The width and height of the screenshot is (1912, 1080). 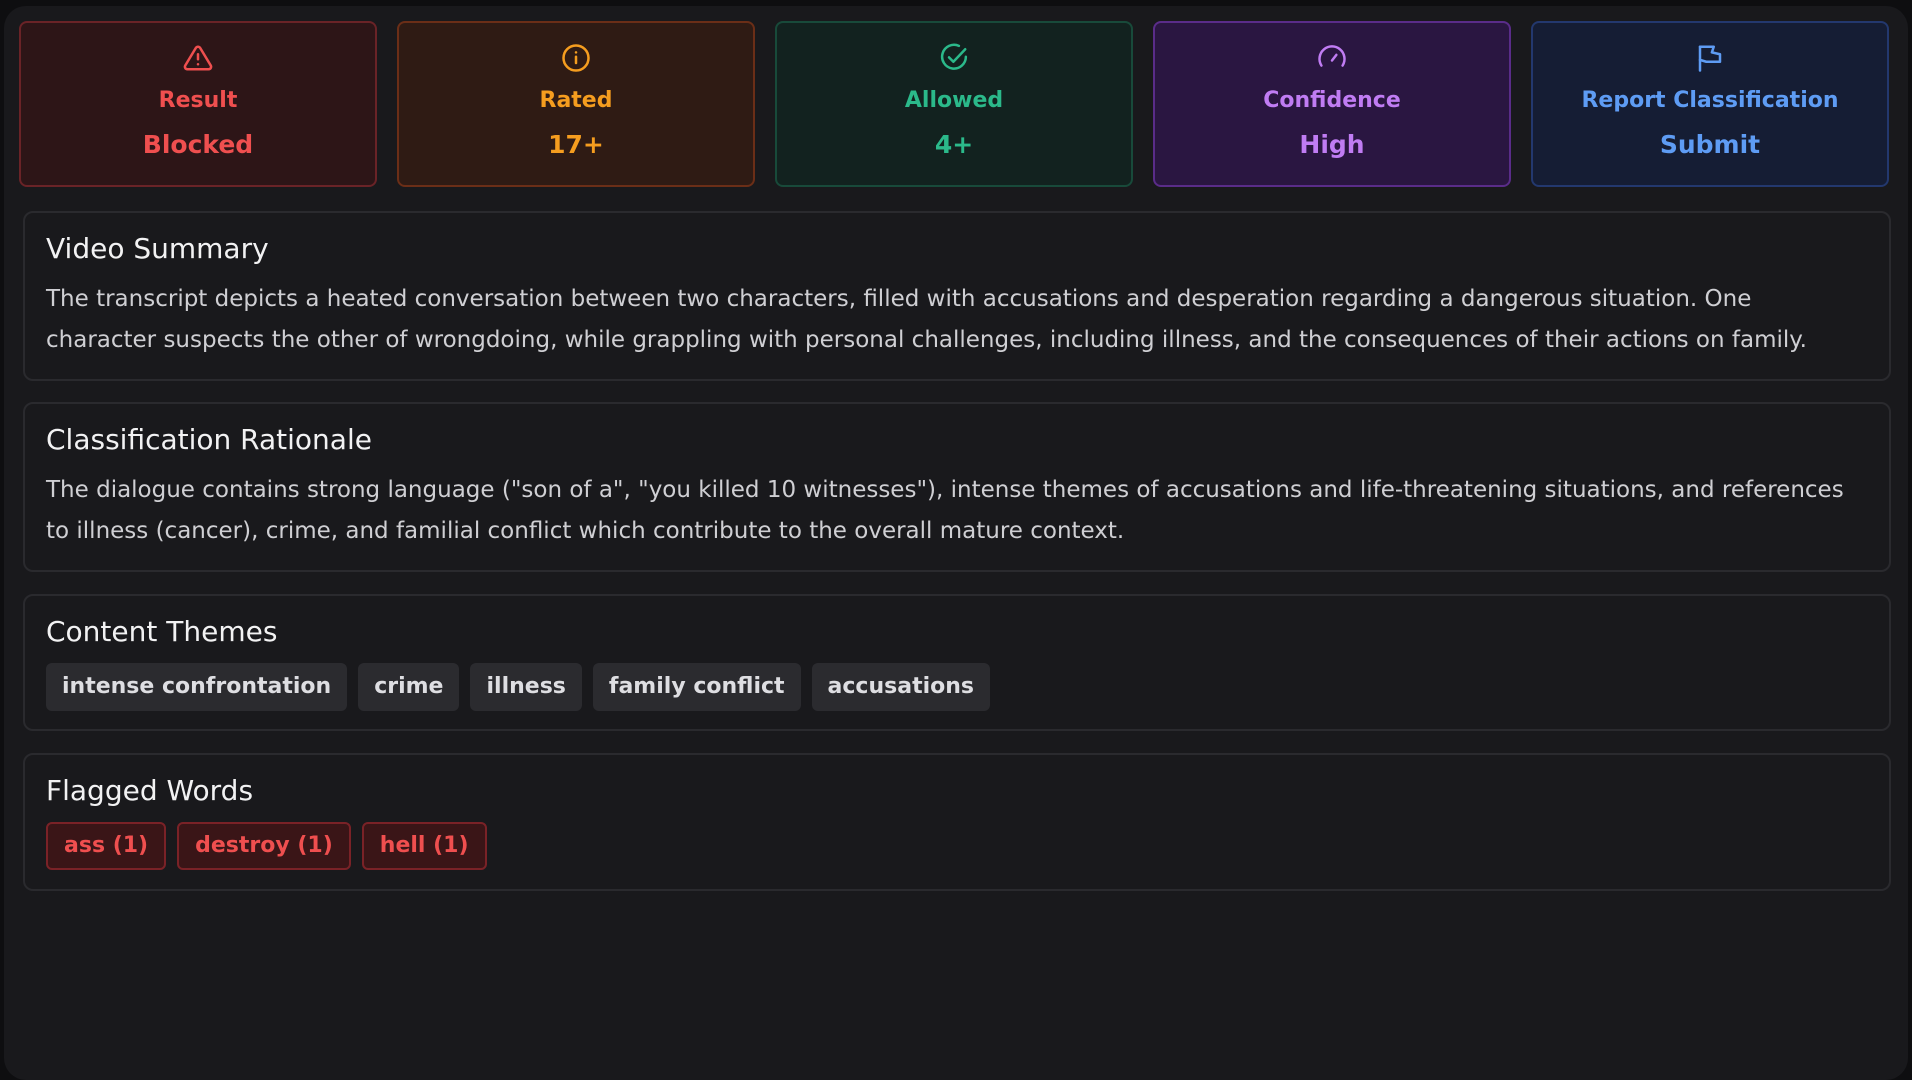 I want to click on rated-value: 17+, so click(x=576, y=144).